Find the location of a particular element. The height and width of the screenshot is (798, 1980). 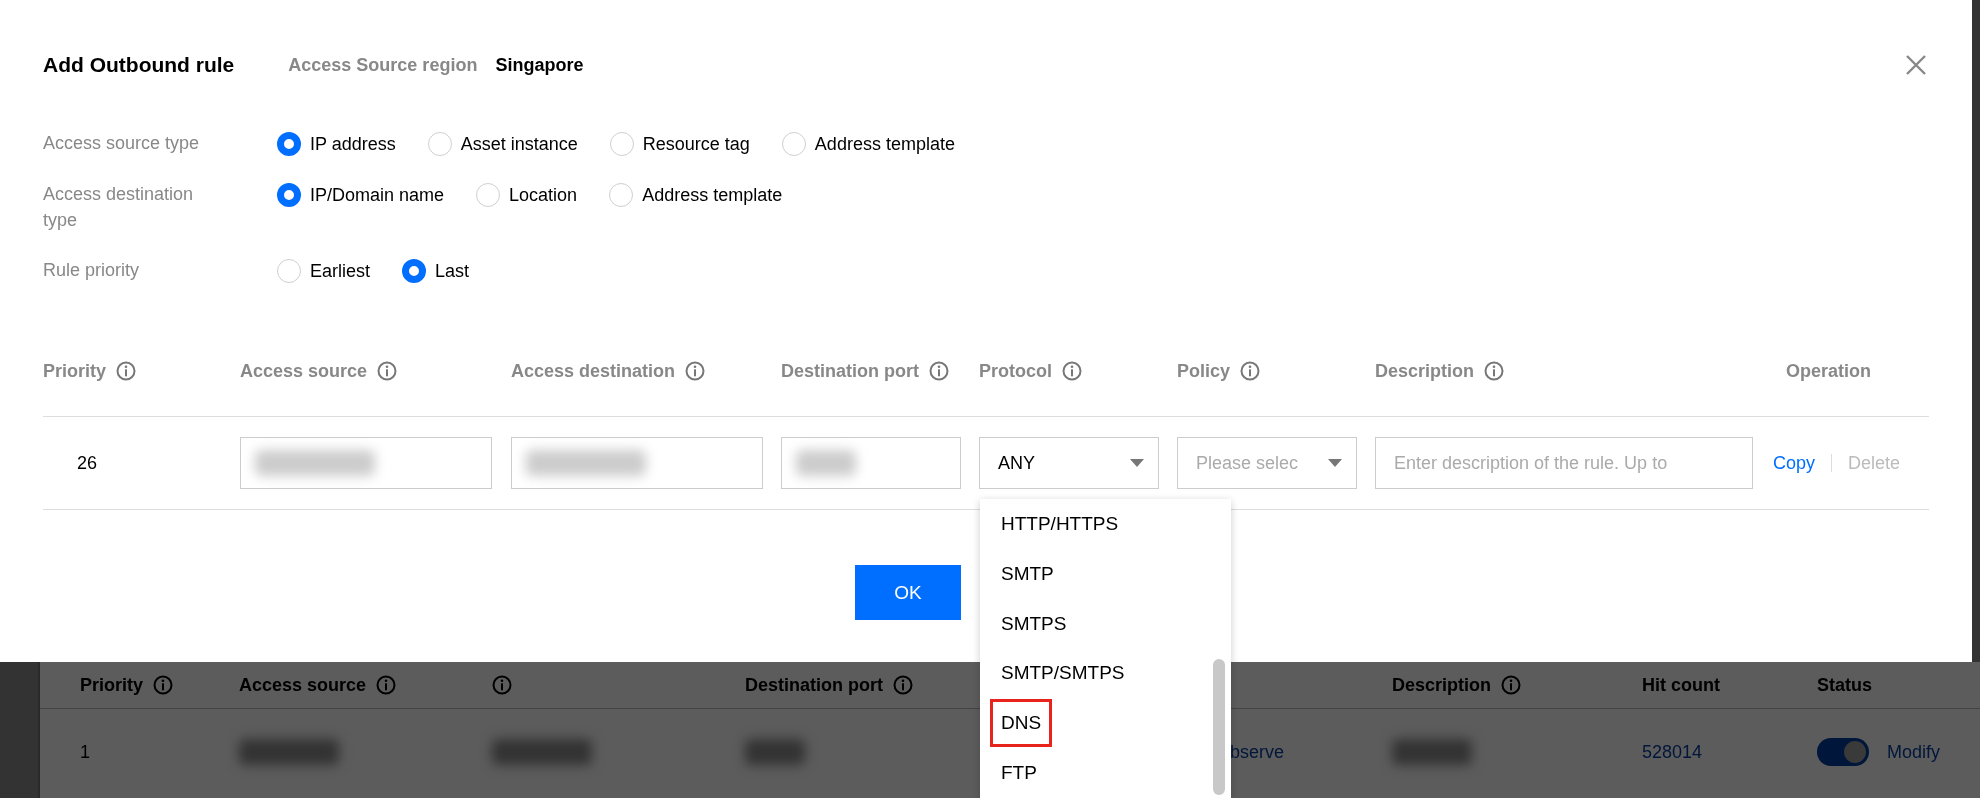

radio-option: Last is located at coordinates (436, 271).